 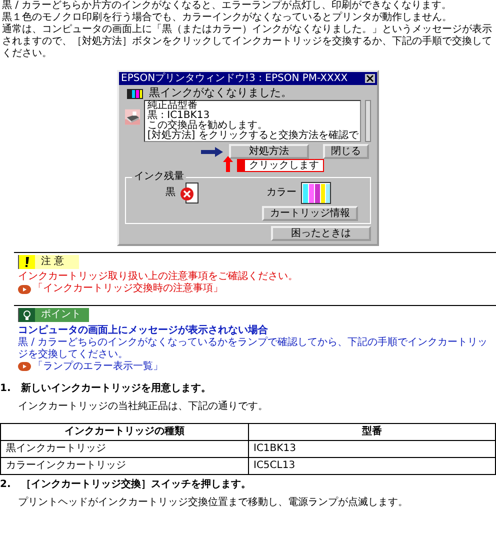 I want to click on scroll-bar, so click(x=368, y=121).